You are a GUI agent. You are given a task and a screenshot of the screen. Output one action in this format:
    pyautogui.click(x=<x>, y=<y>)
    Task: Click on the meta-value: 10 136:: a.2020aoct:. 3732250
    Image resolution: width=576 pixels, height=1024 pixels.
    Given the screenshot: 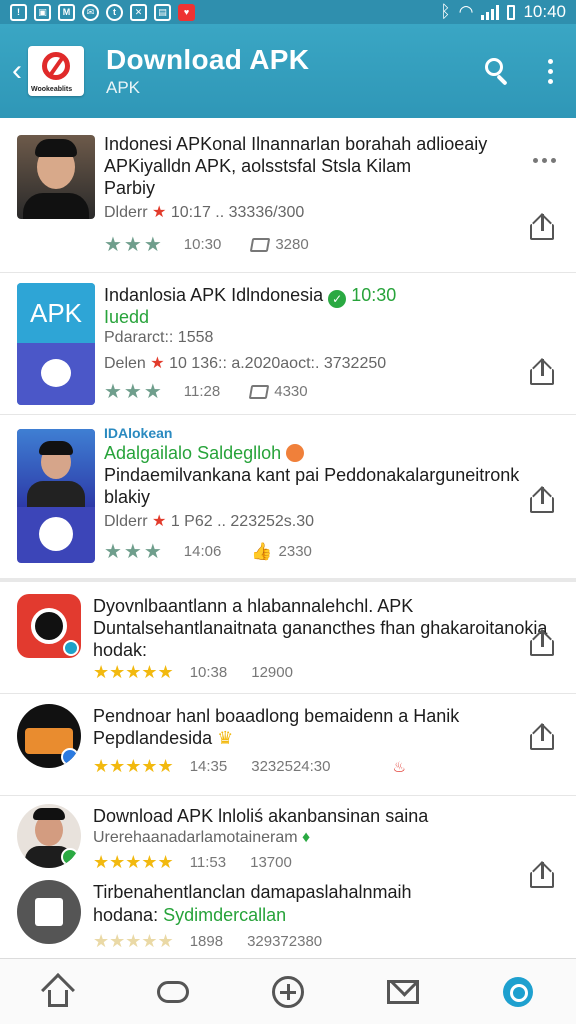 What is the action you would take?
    pyautogui.click(x=278, y=363)
    